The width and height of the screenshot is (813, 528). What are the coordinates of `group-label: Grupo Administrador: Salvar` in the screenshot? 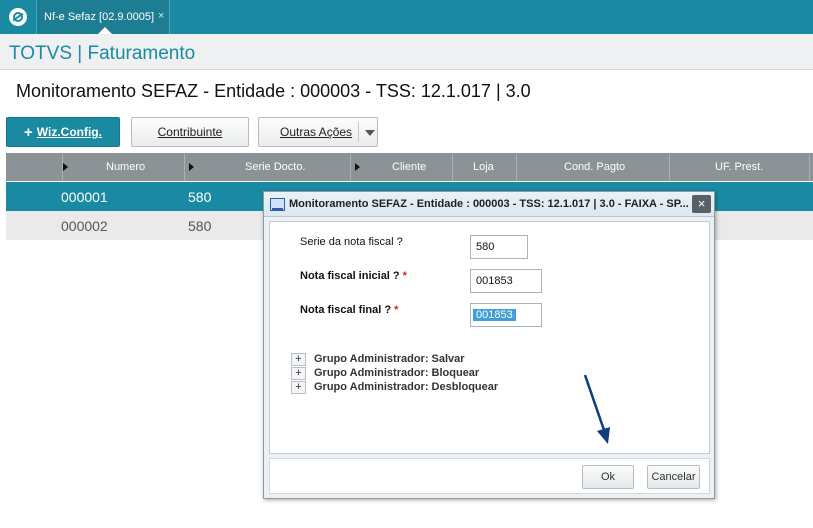 It's located at (389, 359).